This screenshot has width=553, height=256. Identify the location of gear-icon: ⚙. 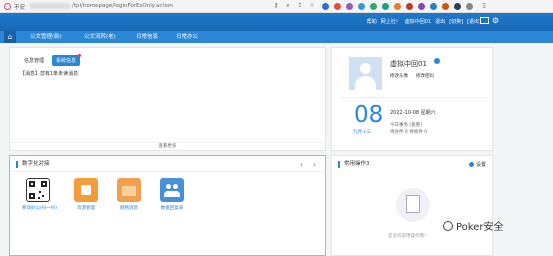
(495, 20).